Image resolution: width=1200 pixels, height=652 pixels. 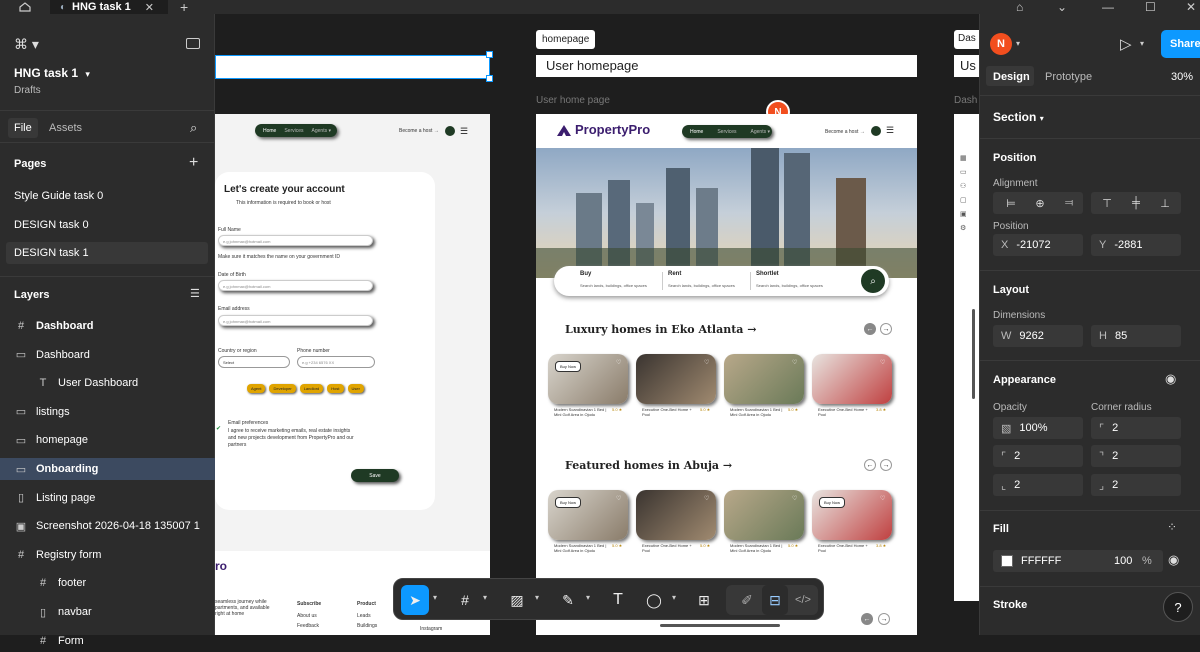 What do you see at coordinates (1136, 456) in the screenshot?
I see `corner-tr-input: ⌝ 2` at bounding box center [1136, 456].